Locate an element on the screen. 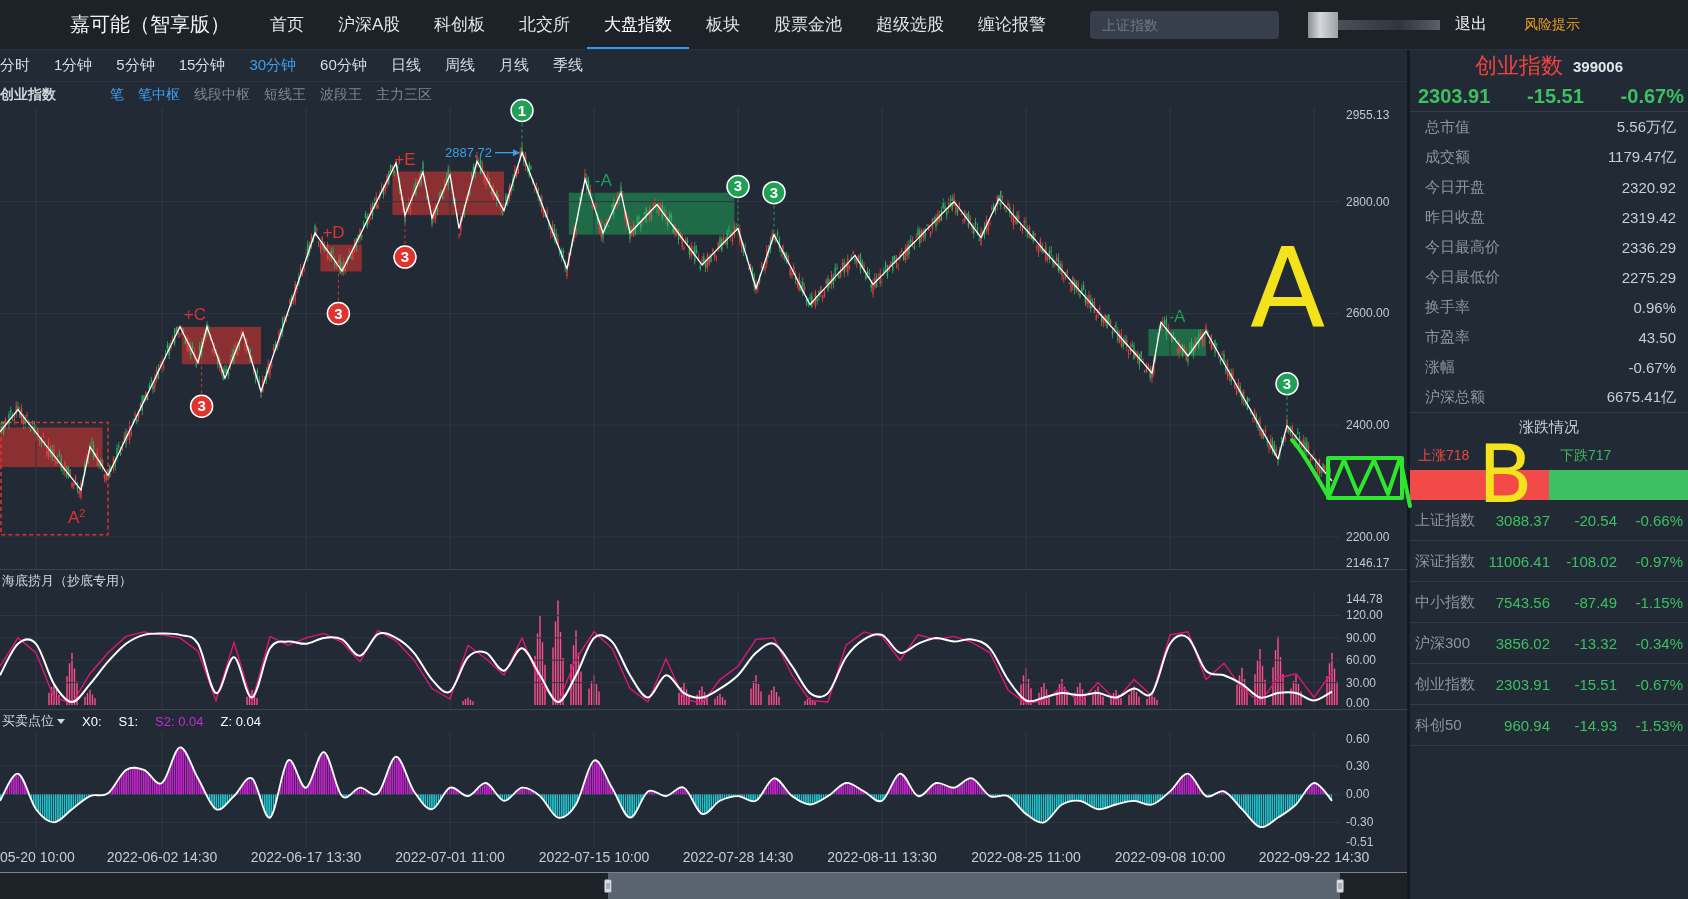 This screenshot has height=899, width=1688. index-name-cell-text: 深证指数 is located at coordinates (1445, 561).